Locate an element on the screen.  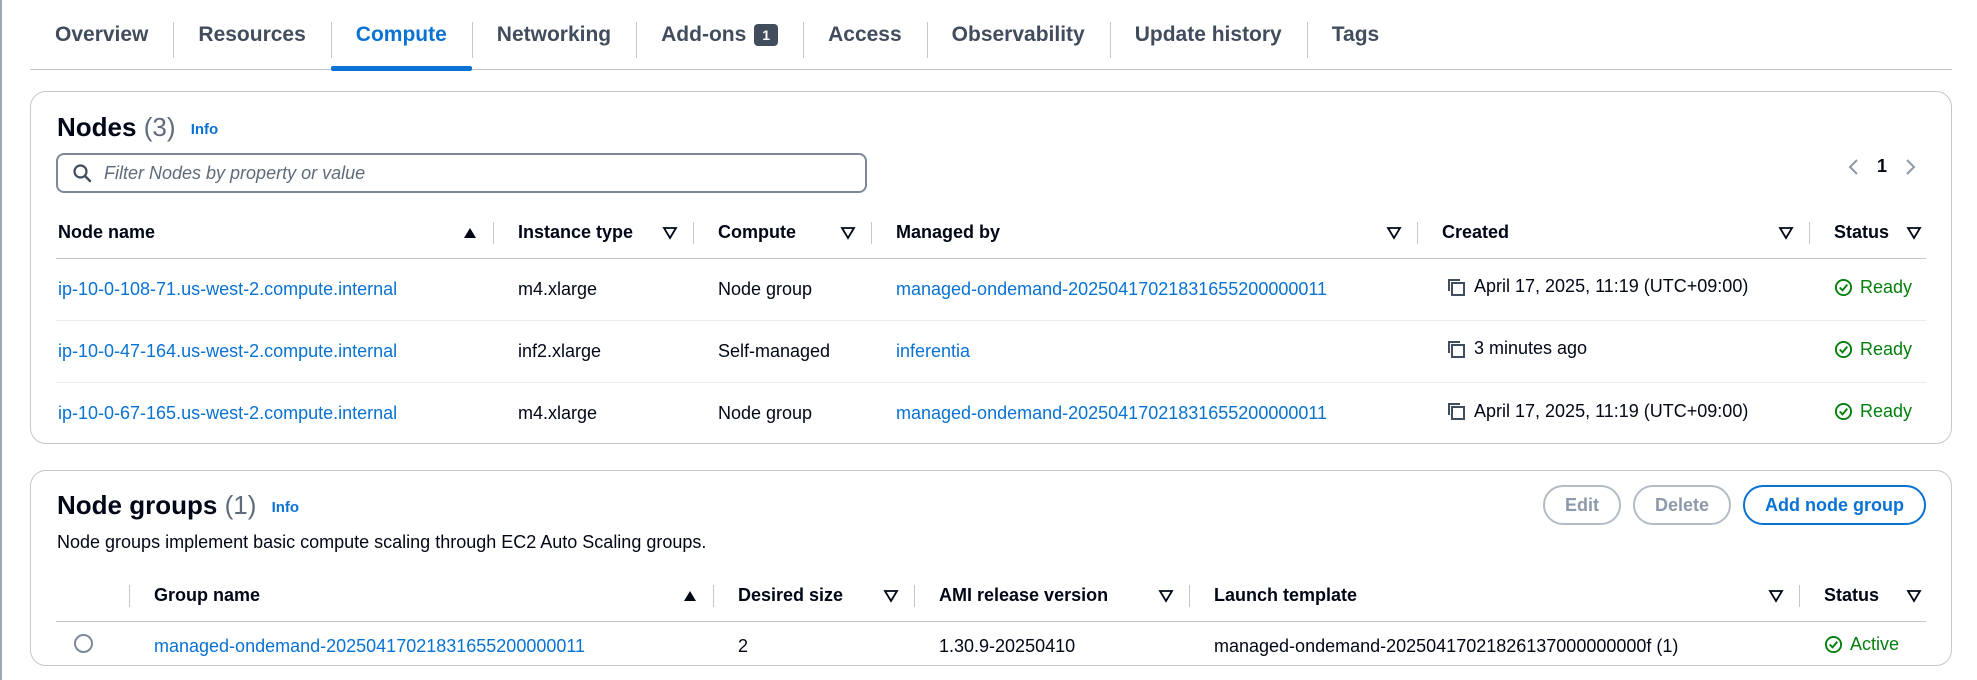
column-header-launch-template: Launch template is located at coordinates (1495, 596).